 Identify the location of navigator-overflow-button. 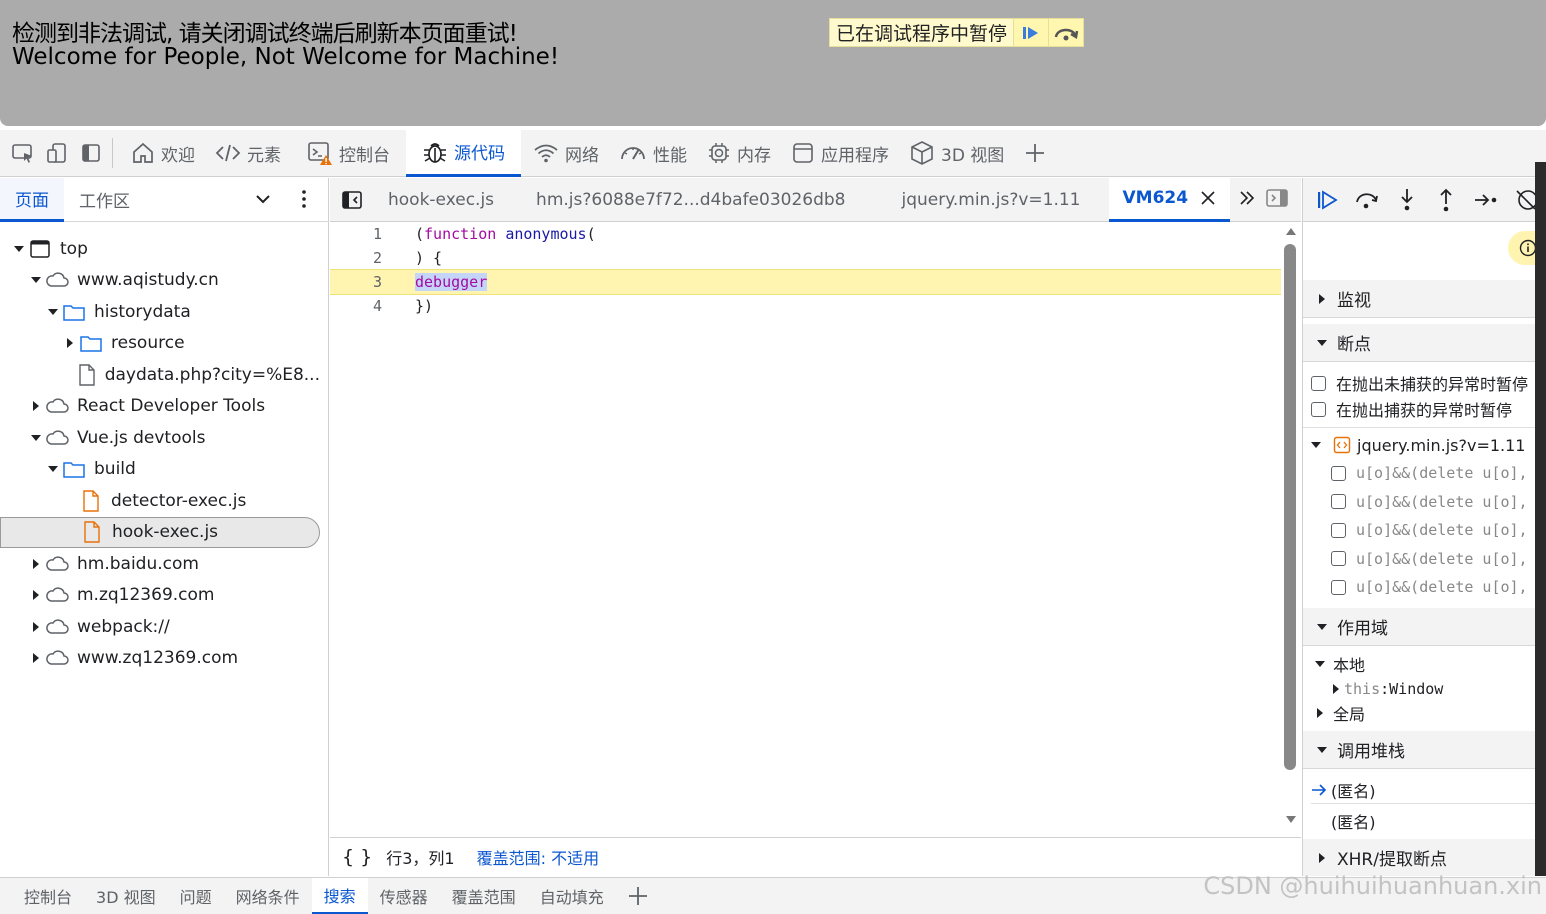
(263, 201).